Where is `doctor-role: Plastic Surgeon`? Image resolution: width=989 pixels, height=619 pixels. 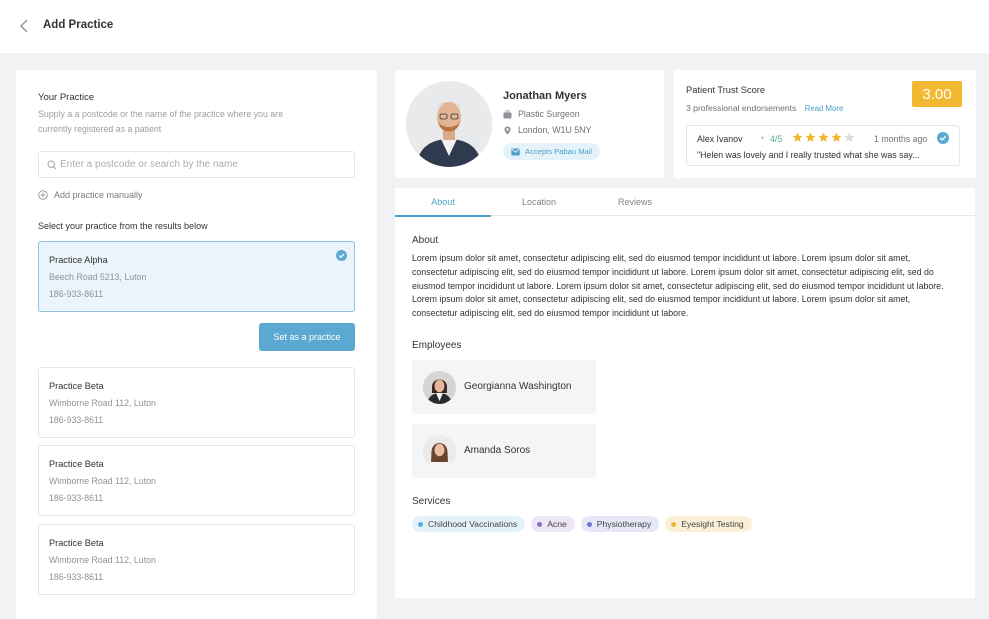
doctor-role: Plastic Surgeon is located at coordinates (541, 114).